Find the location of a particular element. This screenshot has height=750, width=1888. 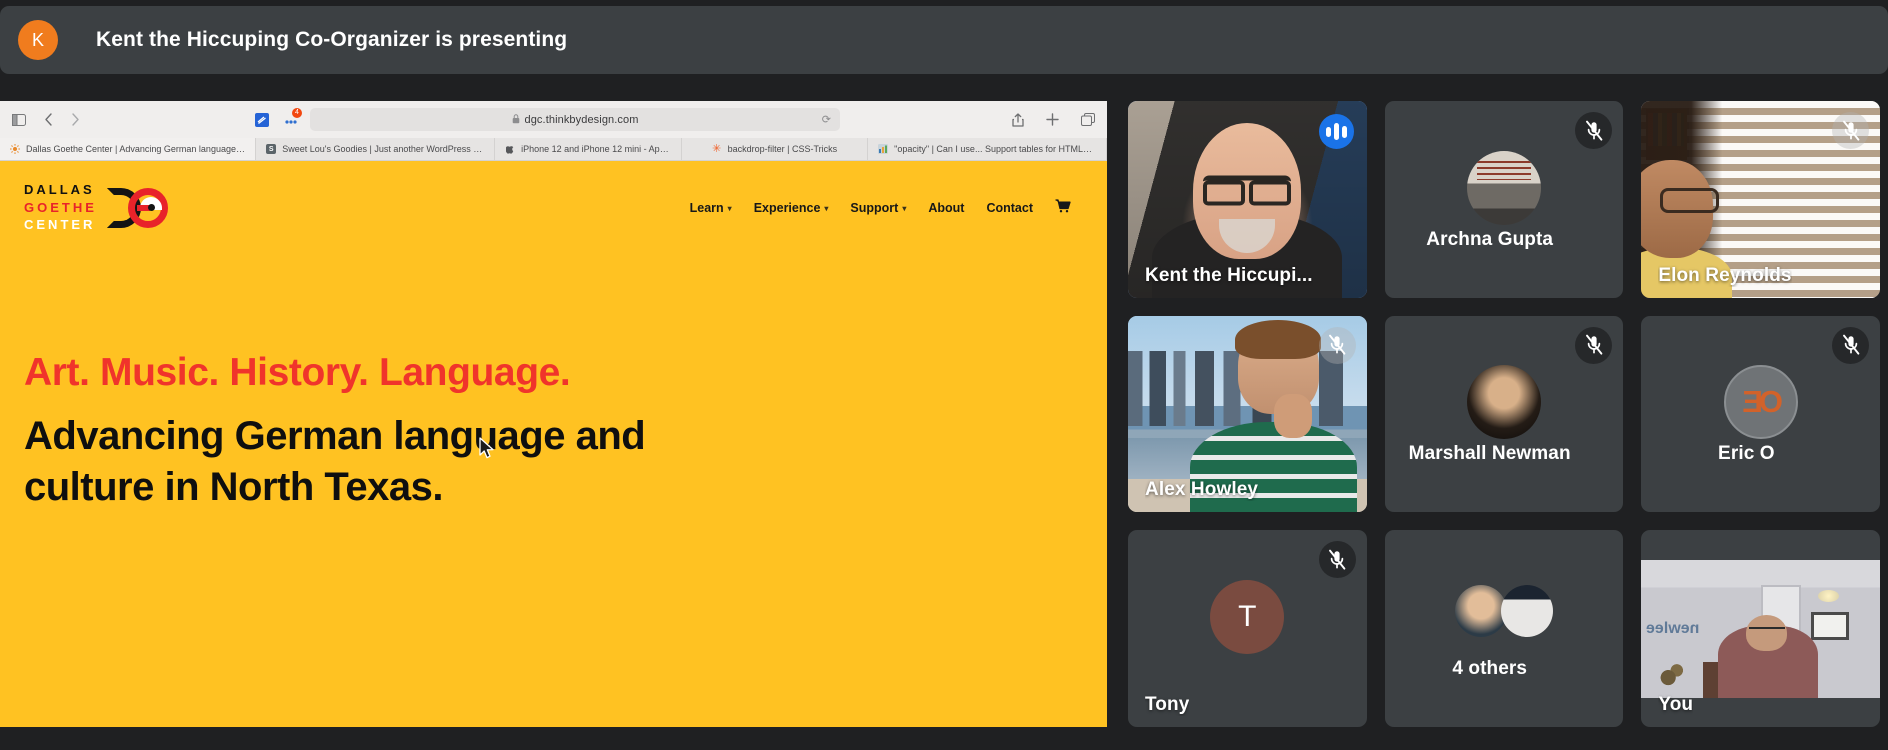

wordpress-icon: S is located at coordinates (271, 149).